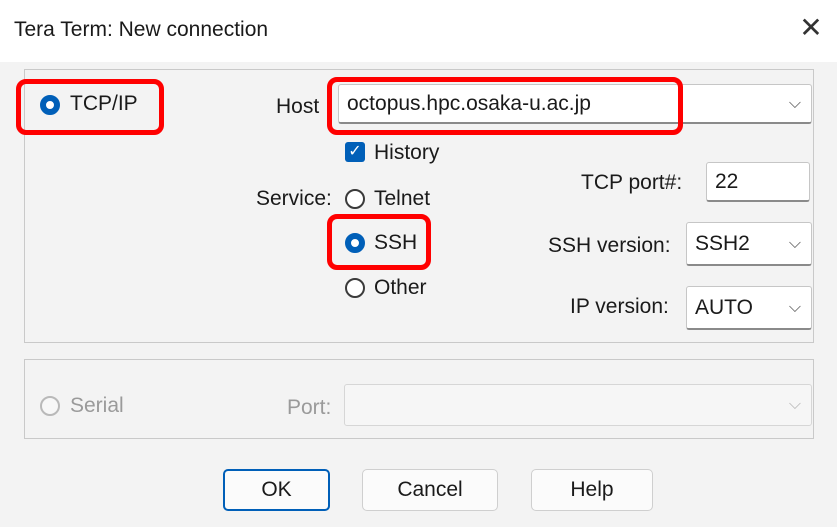 This screenshot has height=527, width=837. Describe the element at coordinates (619, 306) in the screenshot. I see `ip-version-label: IP version:` at that location.